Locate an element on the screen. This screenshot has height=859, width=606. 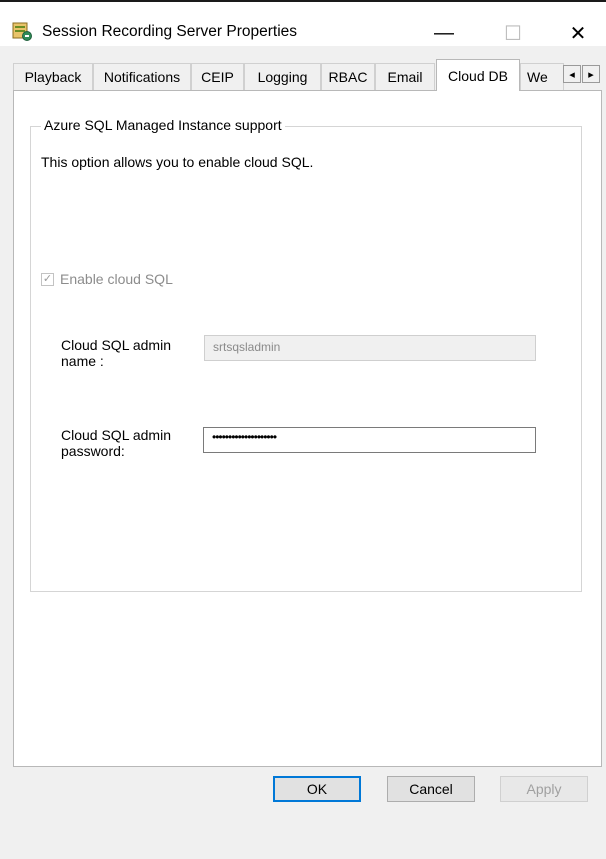
tab-scroll-buttons: ◂ ▸ is located at coordinates (582, 74).